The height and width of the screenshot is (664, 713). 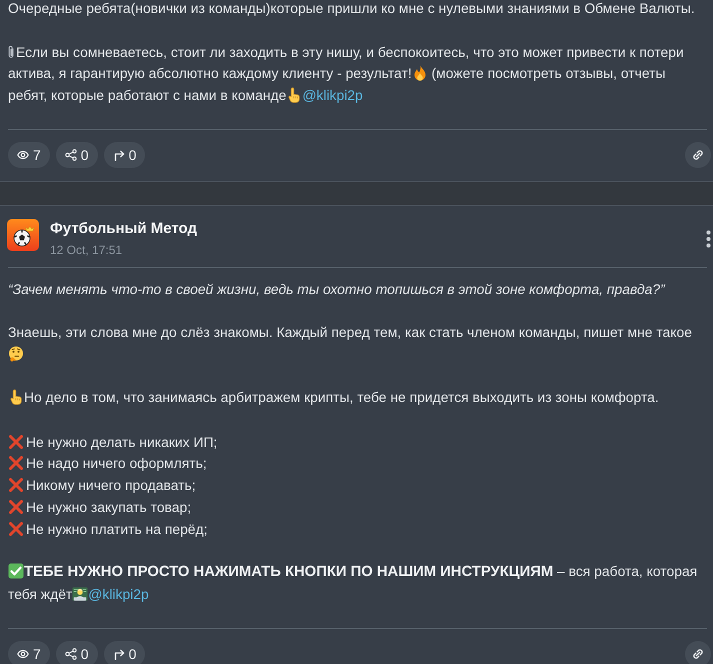 I want to click on post-text: ТЕБЕ НУЖНО ПРОСТО НАЖИМАТЬ КНОПКИ ПО НАШИМ ИНСТРУКЦИЯМ – вся работа, которая тебя ждёт @klikpi2p, so click(x=353, y=583).